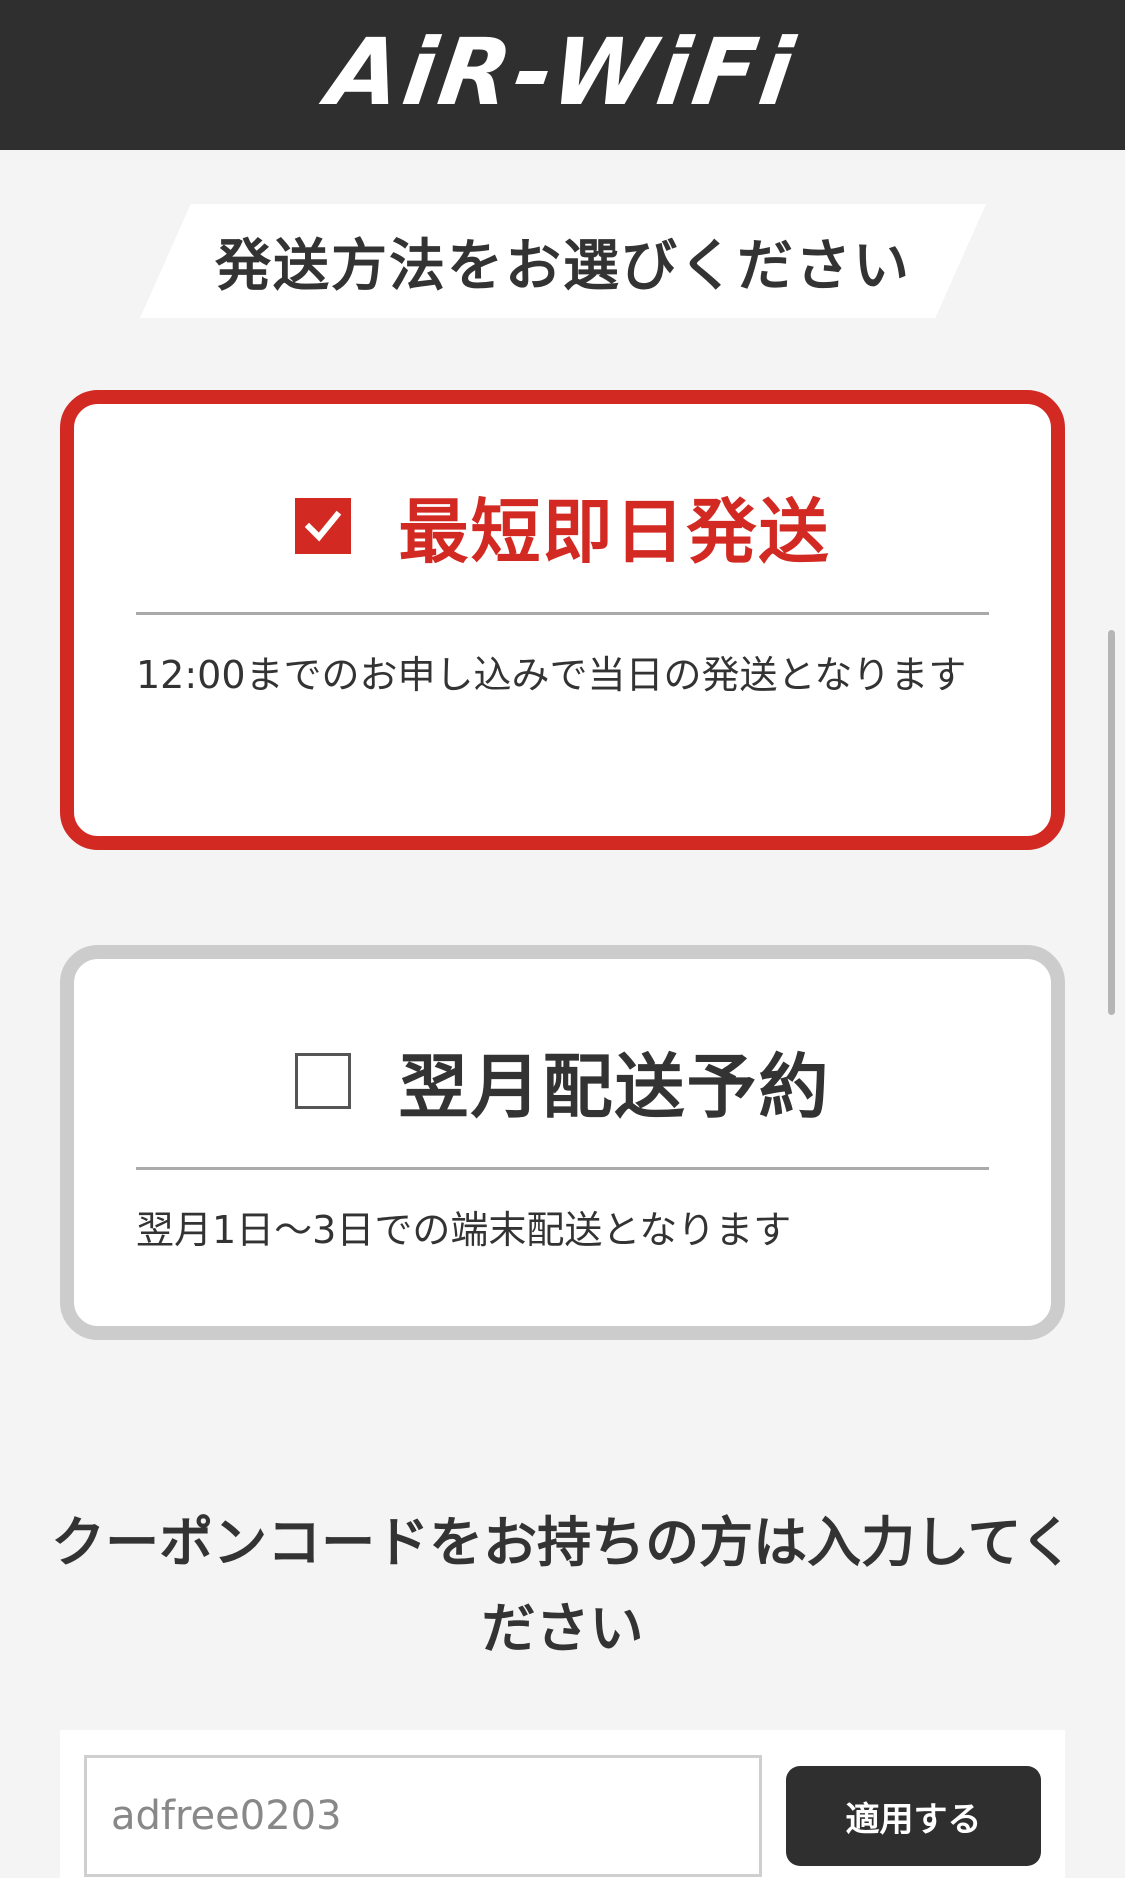 This screenshot has height=1878, width=1125. What do you see at coordinates (322, 1081) in the screenshot?
I see `checkbox-unchecked-icon` at bounding box center [322, 1081].